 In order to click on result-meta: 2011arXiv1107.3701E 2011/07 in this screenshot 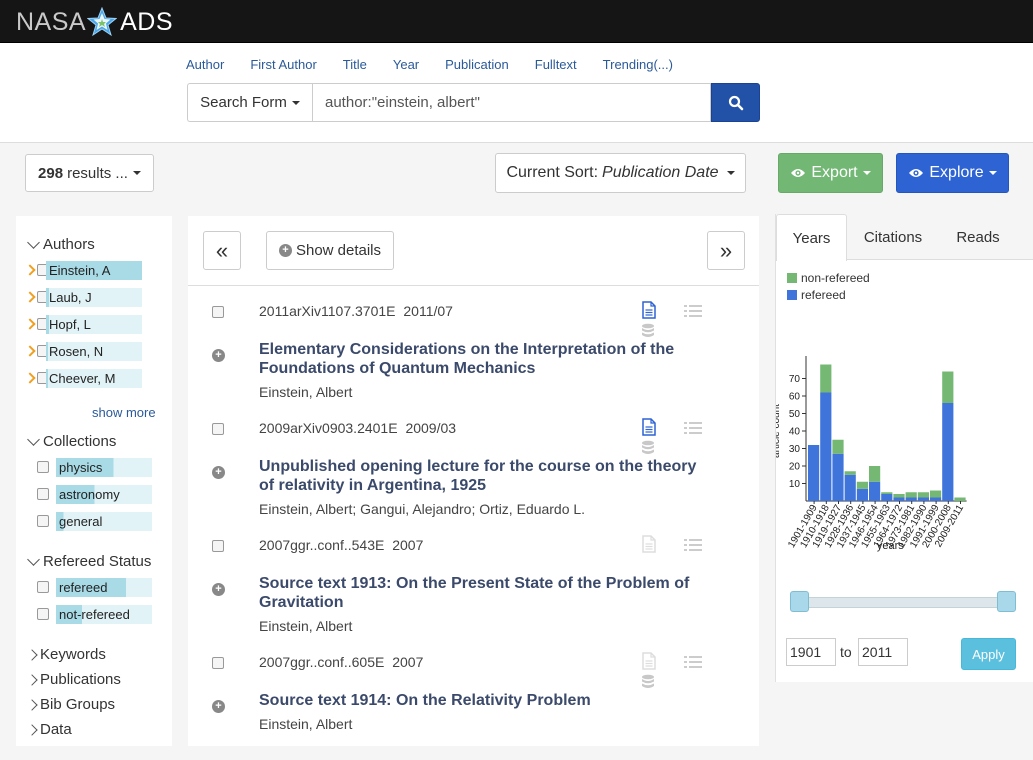, I will do `click(358, 311)`.